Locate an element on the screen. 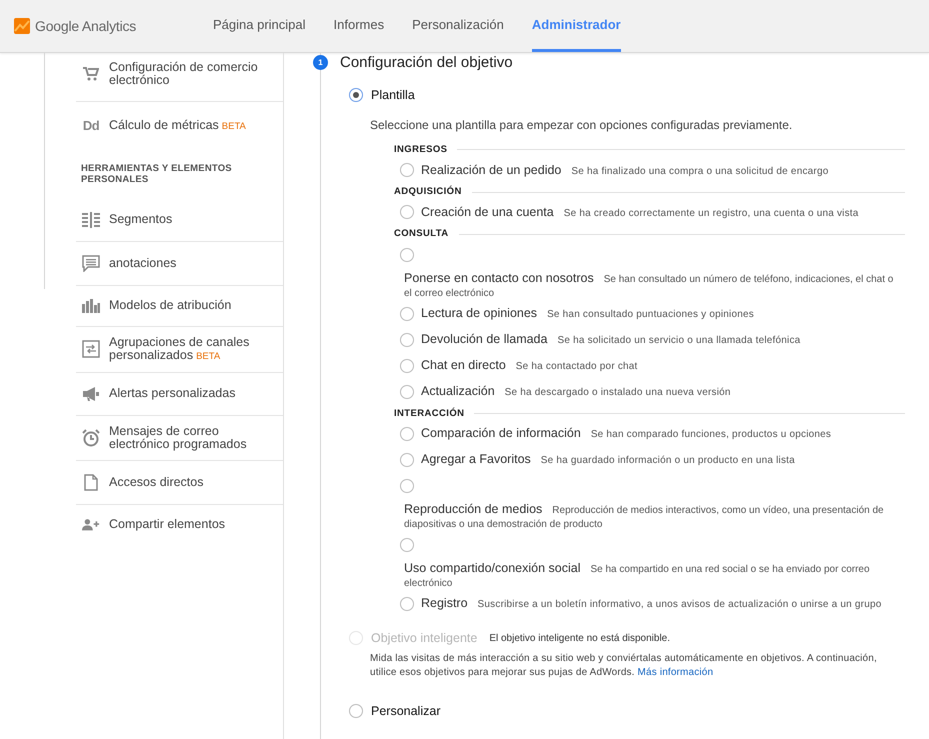  step-number: 1 is located at coordinates (320, 62).